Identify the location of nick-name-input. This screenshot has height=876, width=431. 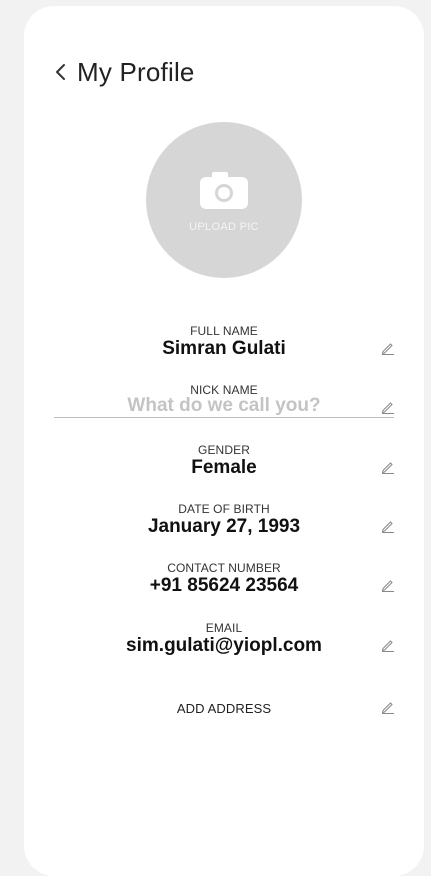
(224, 406).